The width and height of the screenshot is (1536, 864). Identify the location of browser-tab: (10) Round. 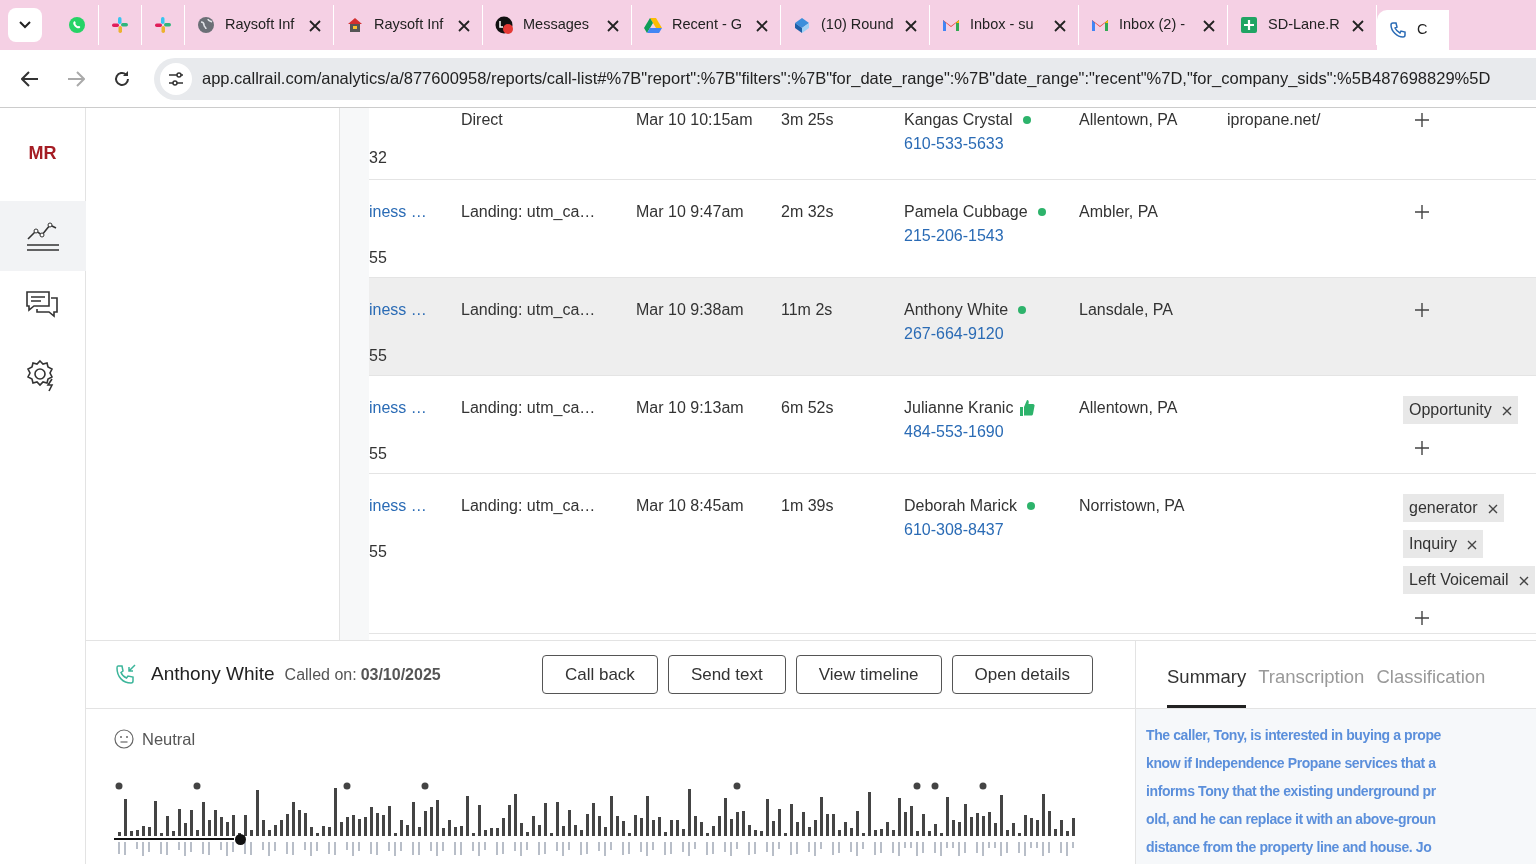
(855, 25).